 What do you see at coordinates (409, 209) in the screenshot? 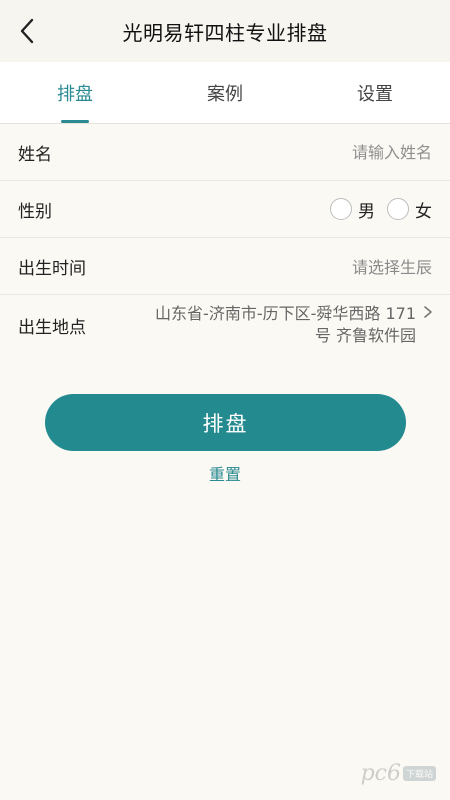
I see `gender-option-female: 女` at bounding box center [409, 209].